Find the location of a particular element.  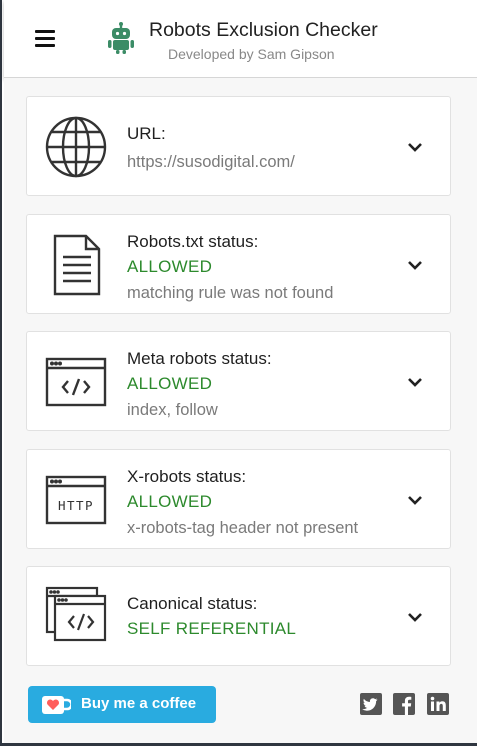

app-subtitle: Developed by Sam Gipson is located at coordinates (251, 54).